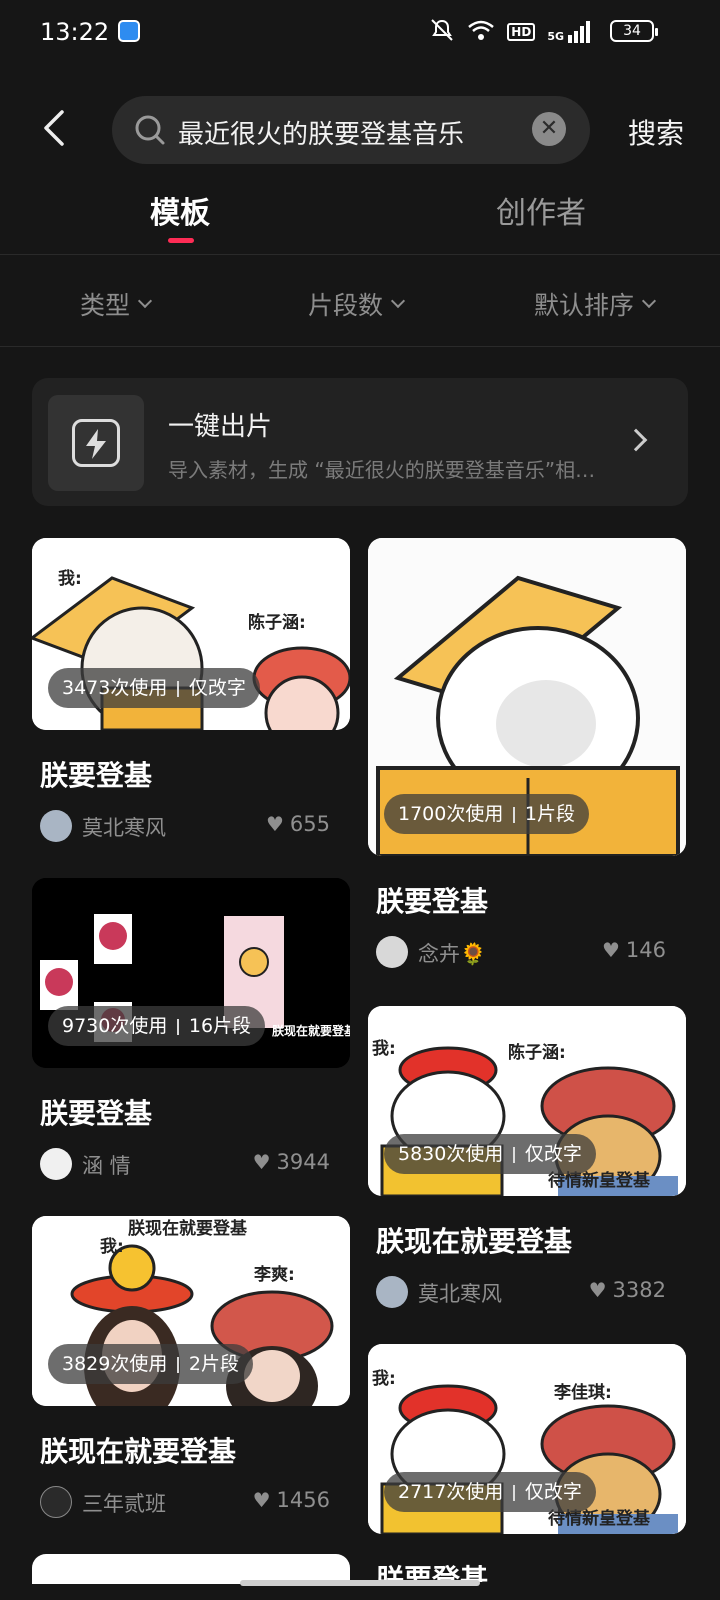 This screenshot has width=720, height=1600. I want to click on template-card: 朕现在就要登基 9730次使用 16片段 朕要登基 涵 情 ♥ 3944, so click(191, 1029).